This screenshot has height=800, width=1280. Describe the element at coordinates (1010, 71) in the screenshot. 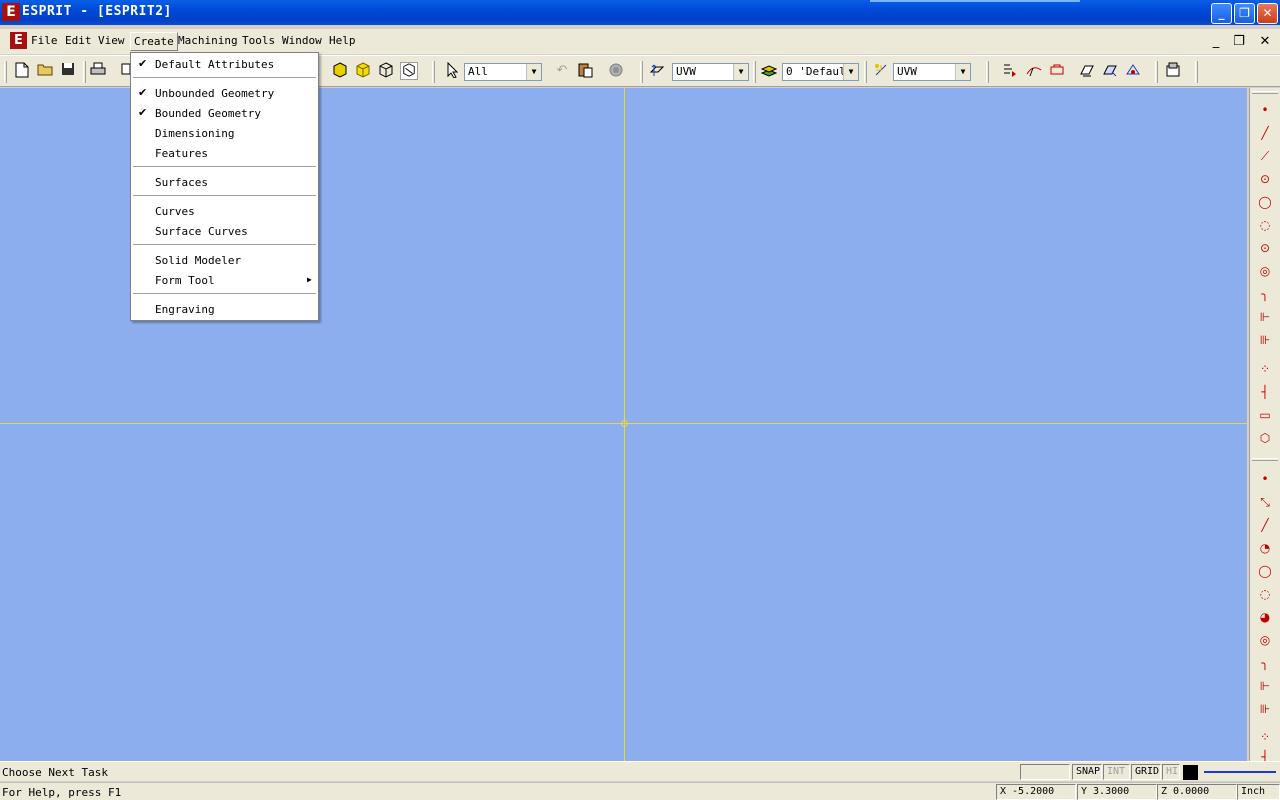

I see `machining-setup-icon` at that location.